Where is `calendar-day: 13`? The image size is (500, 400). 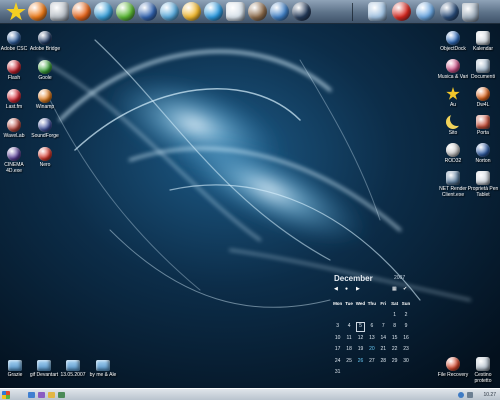 calendar-day: 13 is located at coordinates (371, 339).